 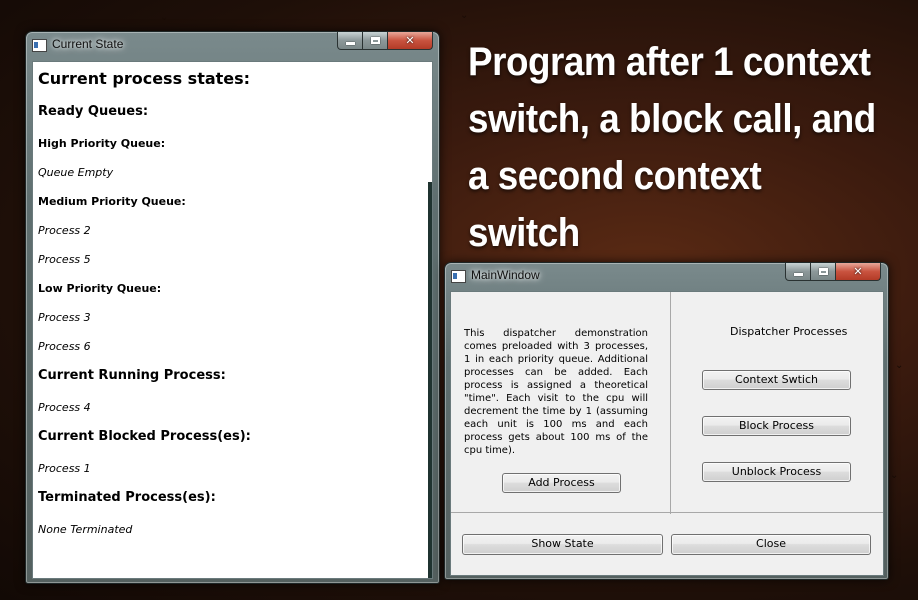 What do you see at coordinates (776, 472) in the screenshot?
I see `unblock-process-button: Unblock Process` at bounding box center [776, 472].